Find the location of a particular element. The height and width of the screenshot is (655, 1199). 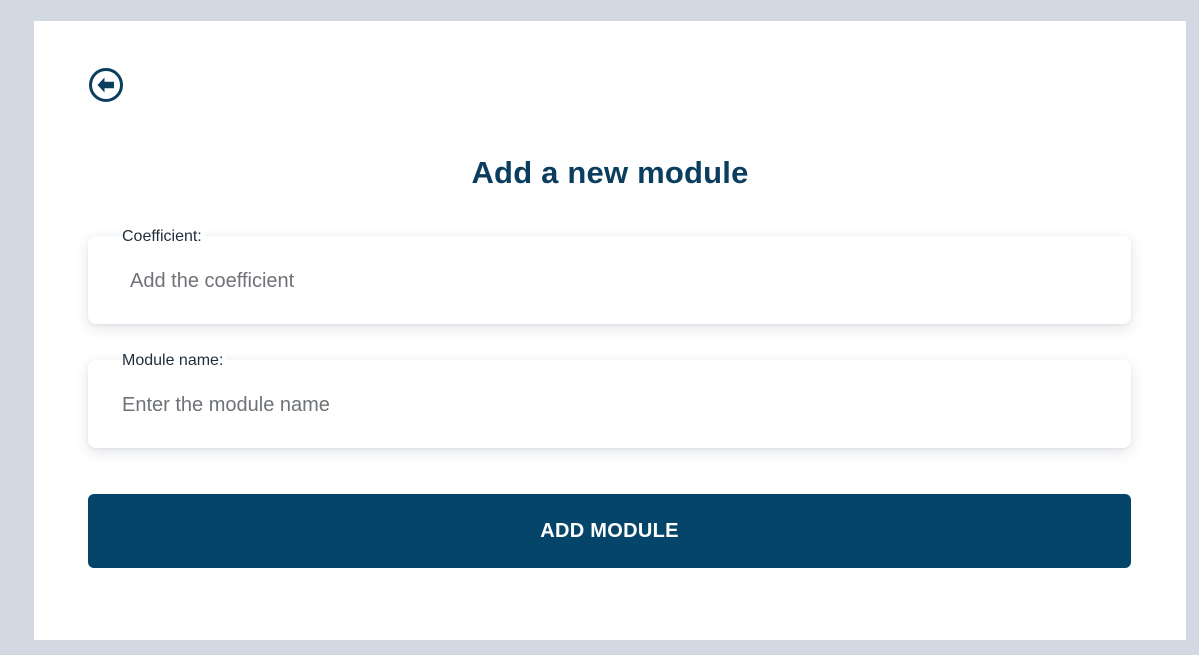

module-name-label: Module name: is located at coordinates (174, 362).